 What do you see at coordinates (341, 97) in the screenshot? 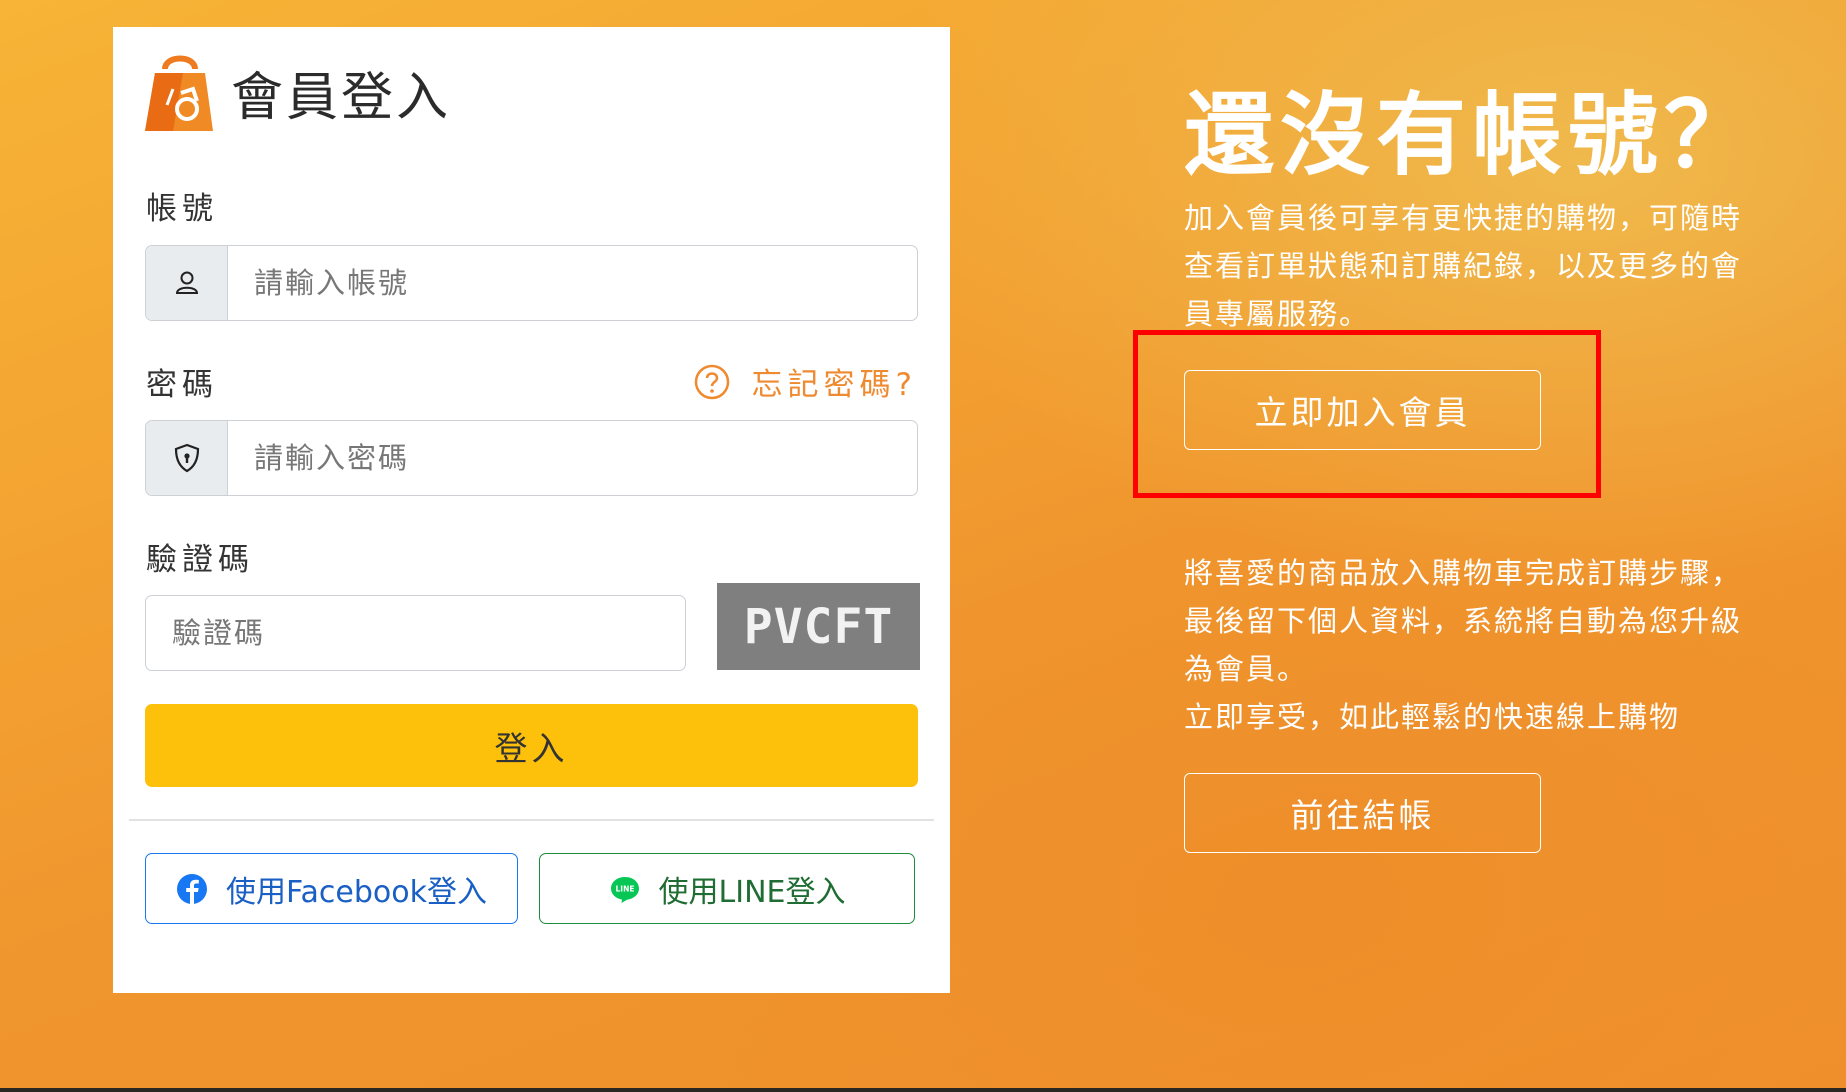
I see `page-title: 會員登入` at bounding box center [341, 97].